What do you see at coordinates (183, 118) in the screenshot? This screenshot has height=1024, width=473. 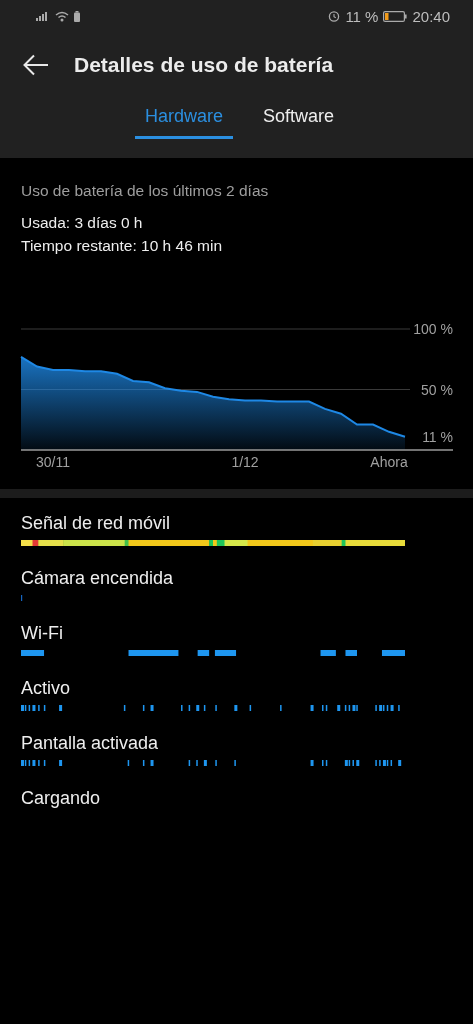 I see `tab: Hardware` at bounding box center [183, 118].